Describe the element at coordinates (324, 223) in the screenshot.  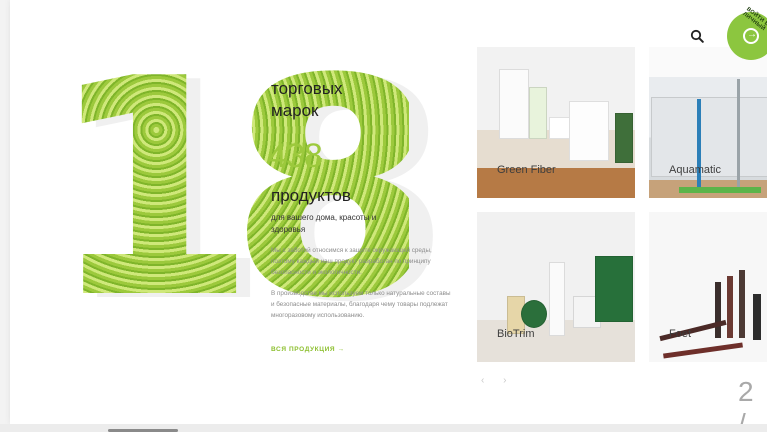
I see `hero-subtitle: для вашего дома, красоты и здоровья` at that location.